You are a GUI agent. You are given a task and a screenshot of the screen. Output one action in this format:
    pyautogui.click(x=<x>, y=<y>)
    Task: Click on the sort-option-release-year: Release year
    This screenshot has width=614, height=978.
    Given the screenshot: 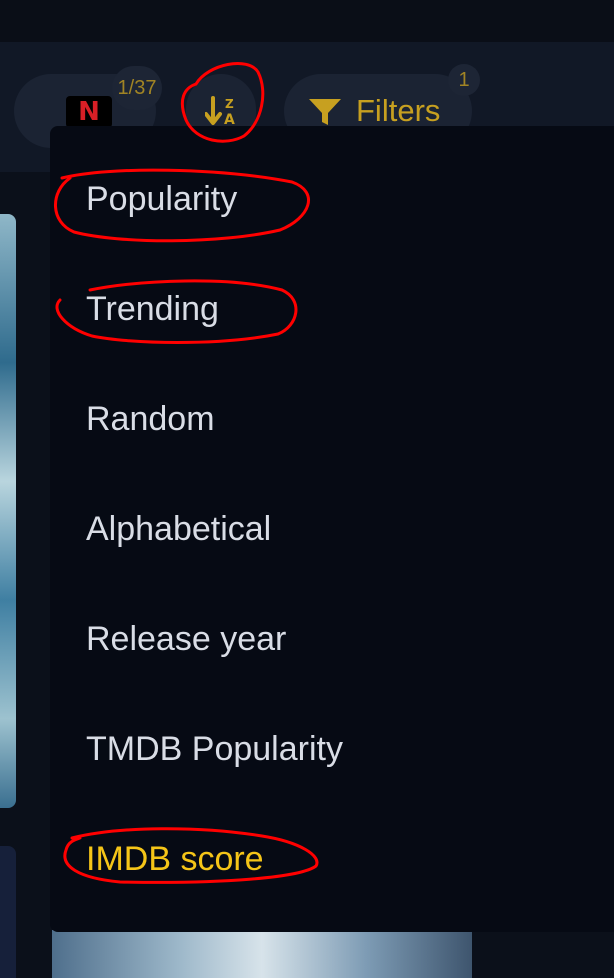 What is the action you would take?
    pyautogui.click(x=336, y=639)
    